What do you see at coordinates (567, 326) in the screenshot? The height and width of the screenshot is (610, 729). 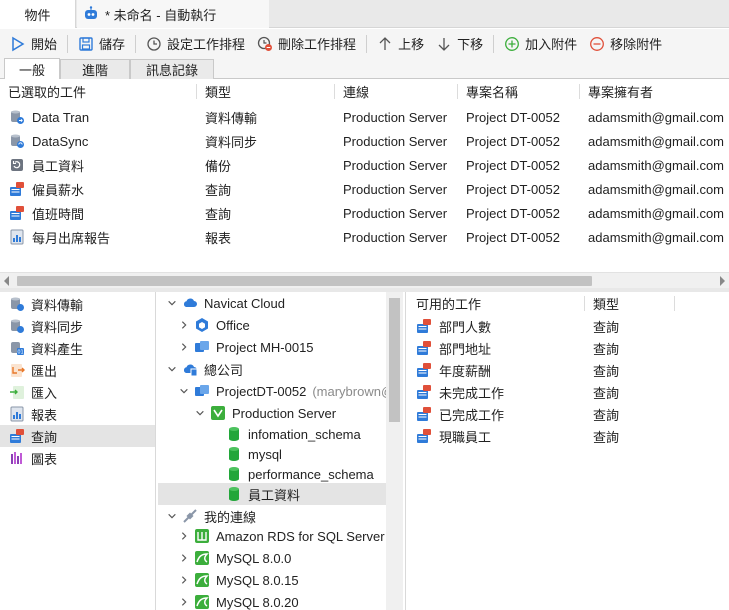 I see `list-item: 部門人數 查詢` at bounding box center [567, 326].